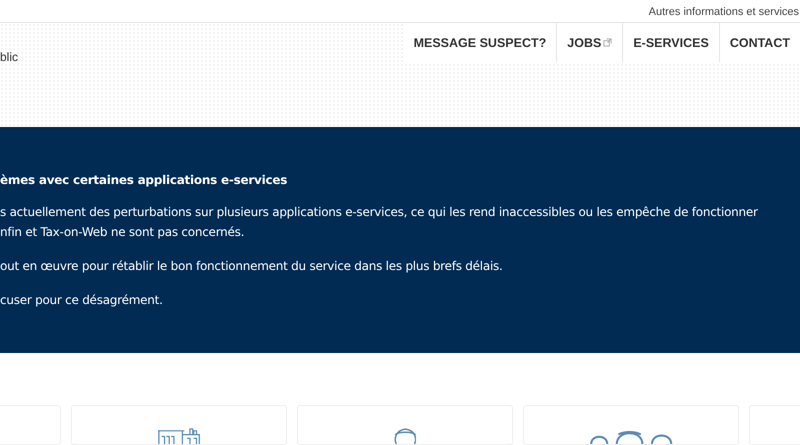  What do you see at coordinates (607, 42) in the screenshot?
I see `external-link-icon` at bounding box center [607, 42].